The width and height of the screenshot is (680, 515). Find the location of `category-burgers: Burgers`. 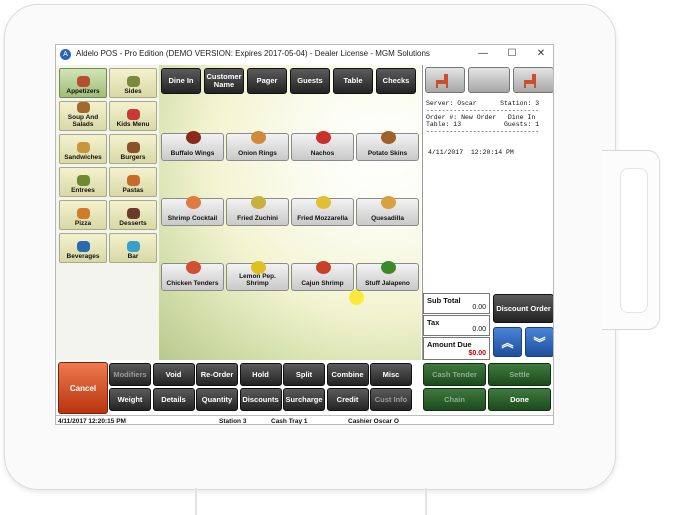

category-burgers: Burgers is located at coordinates (133, 149).